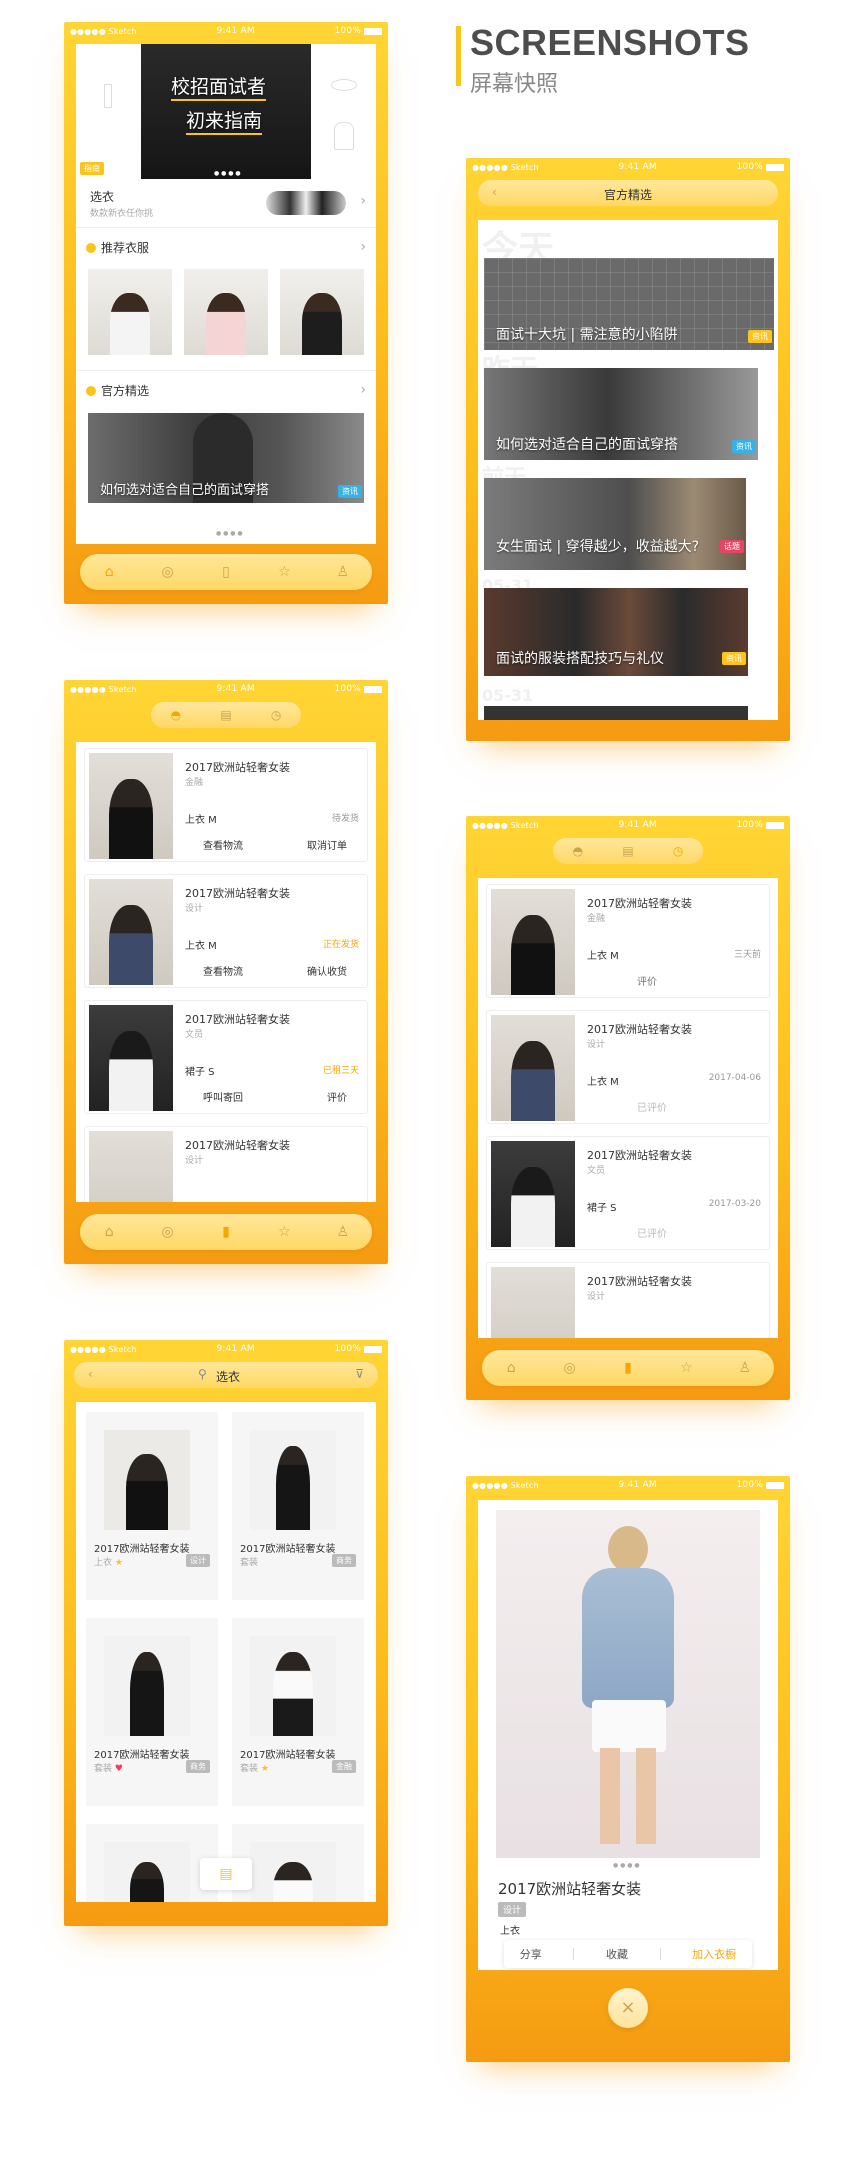 This screenshot has width=855, height=2165. Describe the element at coordinates (714, 1954) in the screenshot. I see `add-to-wardrobe-button: 加入衣橱` at that location.